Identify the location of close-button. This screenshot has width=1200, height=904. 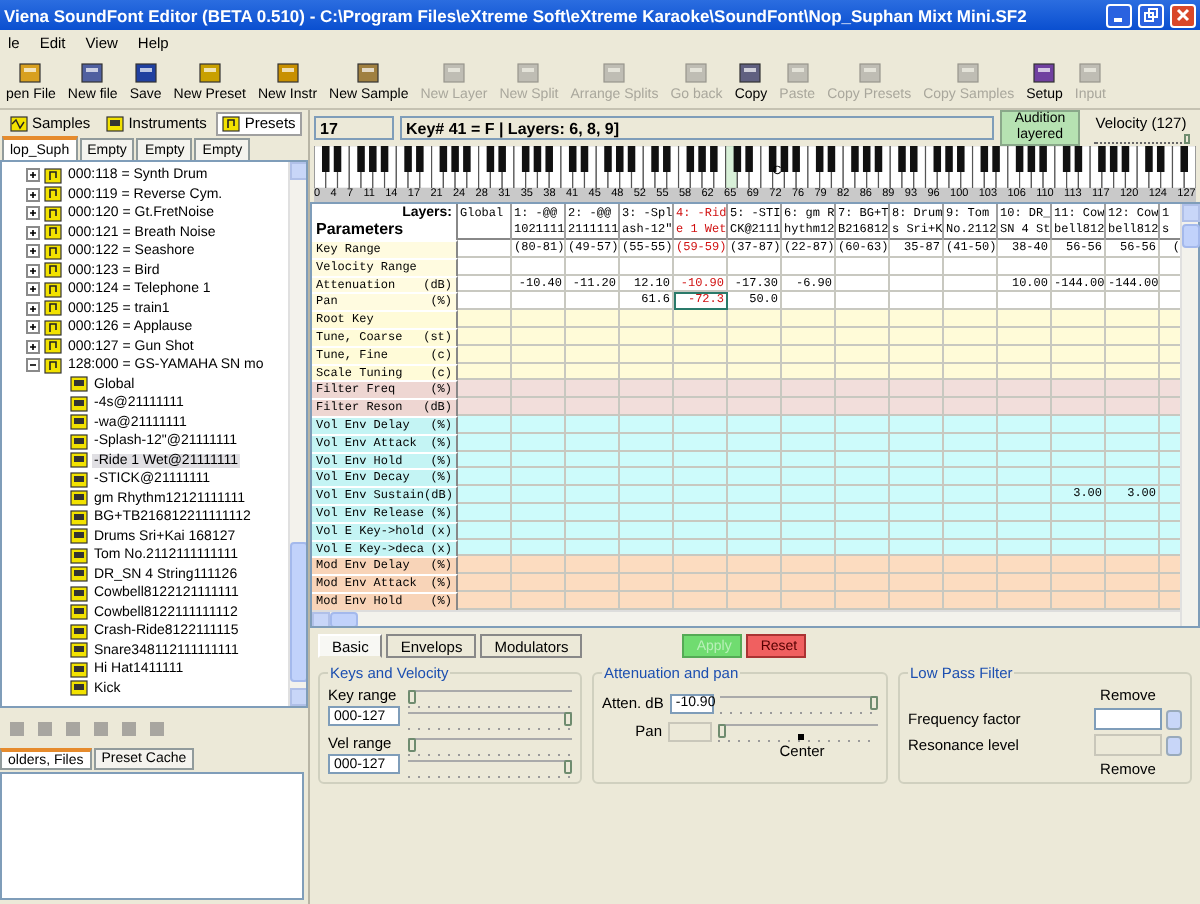
(1183, 15).